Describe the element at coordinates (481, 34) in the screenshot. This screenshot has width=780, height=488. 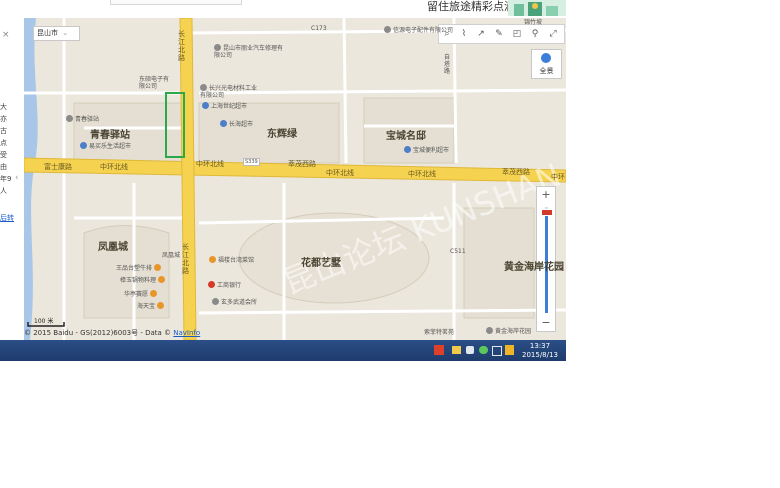
I see `share-icon: ↗` at that location.